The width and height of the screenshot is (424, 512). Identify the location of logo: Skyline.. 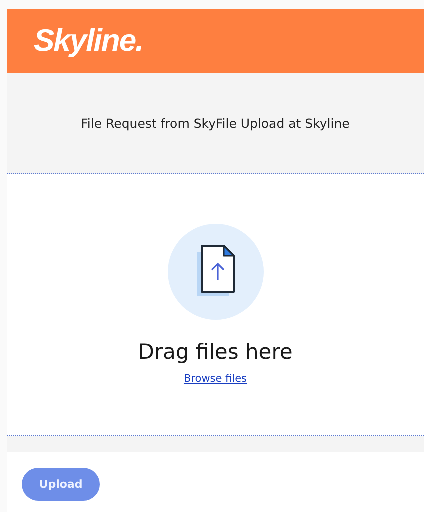
(89, 41).